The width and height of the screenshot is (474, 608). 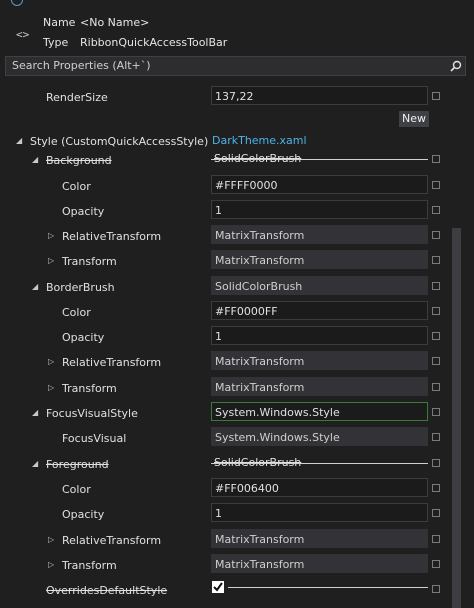 I want to click on property-row: Opacity 1, so click(x=225, y=514).